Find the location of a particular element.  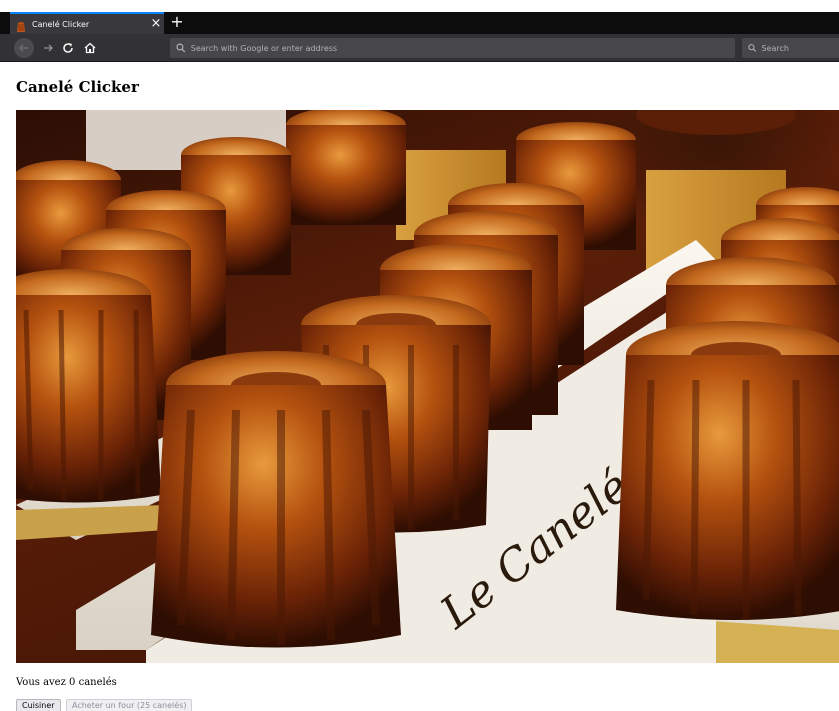

home-icon is located at coordinates (90, 48).